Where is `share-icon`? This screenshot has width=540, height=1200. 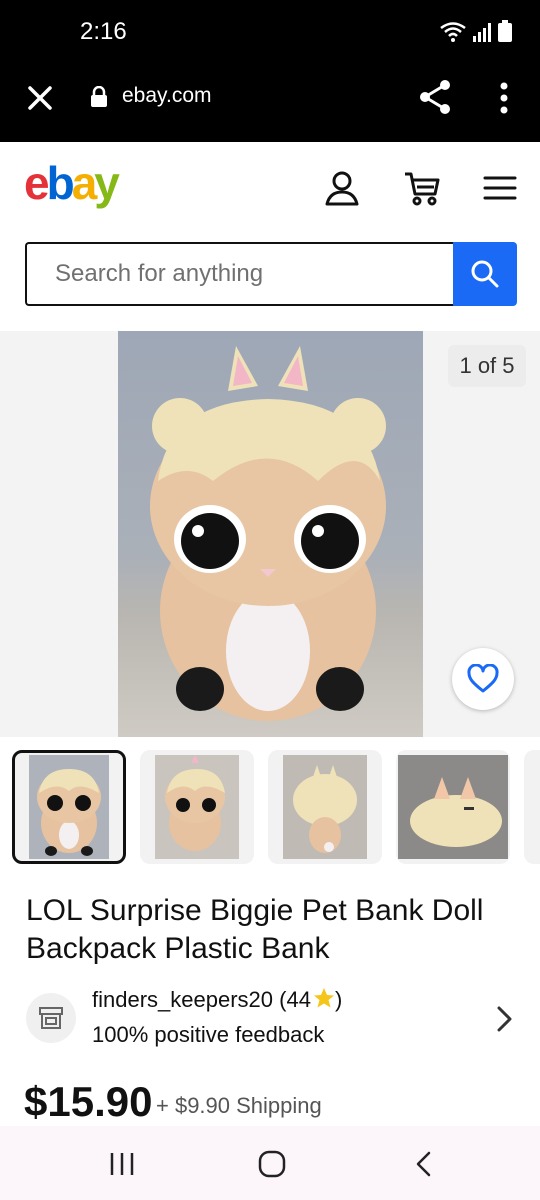 share-icon is located at coordinates (435, 97).